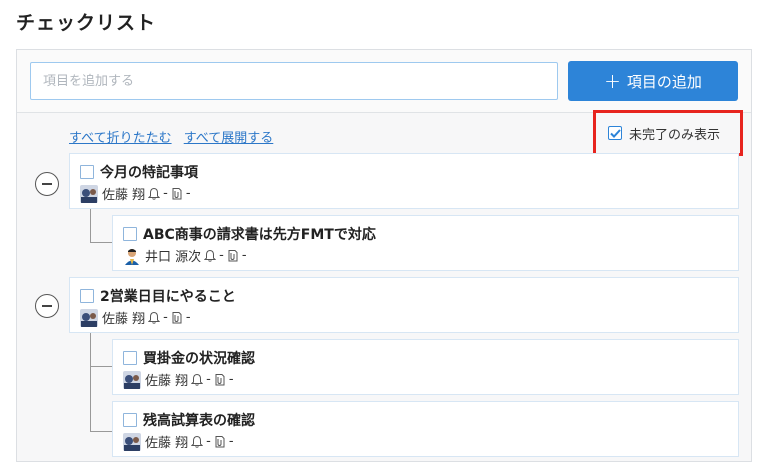 The width and height of the screenshot is (768, 462). I want to click on checklist-item: 残高試算表の確認 佐藤 翔 - -, so click(425, 429).